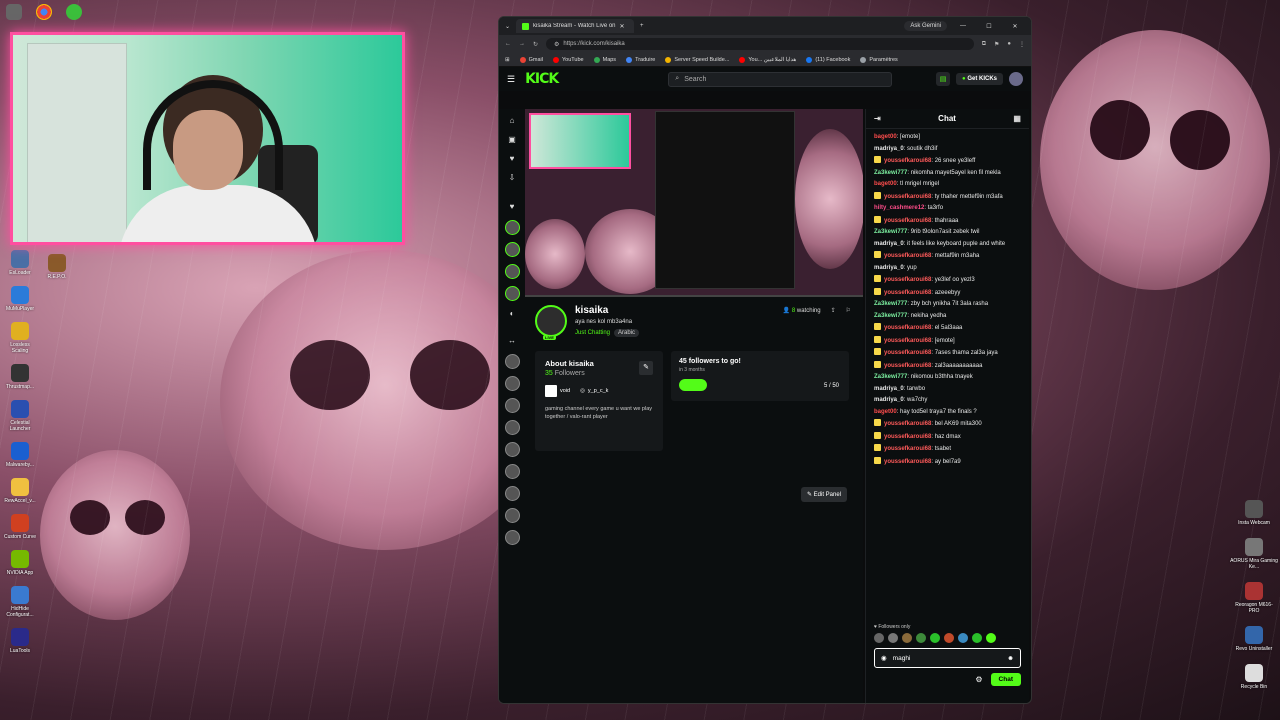 The height and width of the screenshot is (720, 1280). I want to click on desktop-icon: Custom Curve, so click(20, 527).